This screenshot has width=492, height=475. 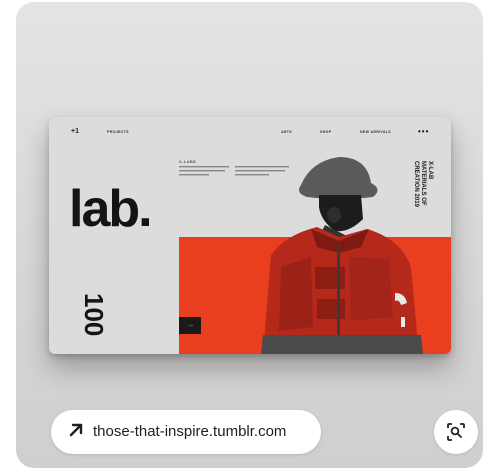 I want to click on mockup-arrow-button: →, so click(x=190, y=325).